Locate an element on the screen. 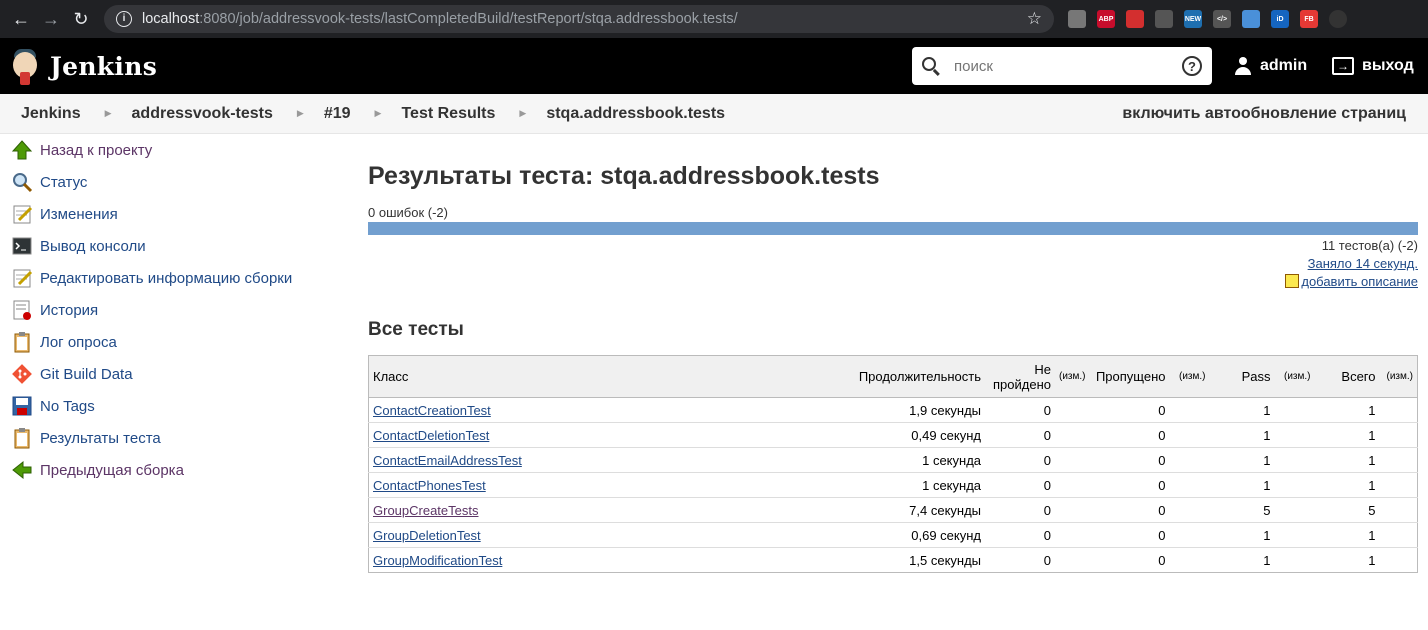 The image size is (1428, 630). edit-description-icon is located at coordinates (1292, 281).